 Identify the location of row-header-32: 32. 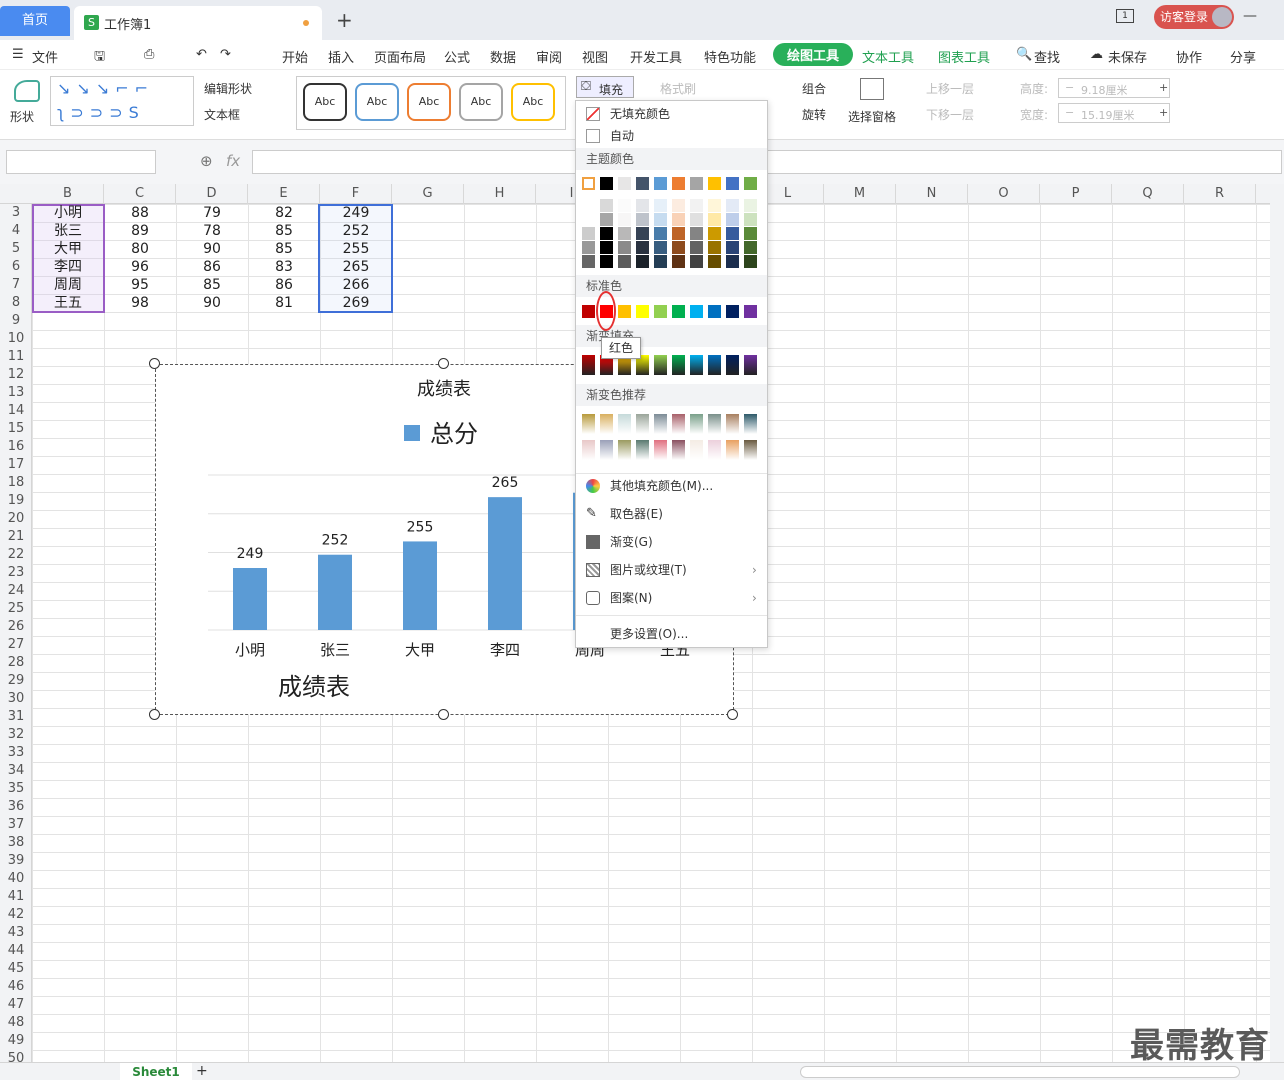
(16, 735).